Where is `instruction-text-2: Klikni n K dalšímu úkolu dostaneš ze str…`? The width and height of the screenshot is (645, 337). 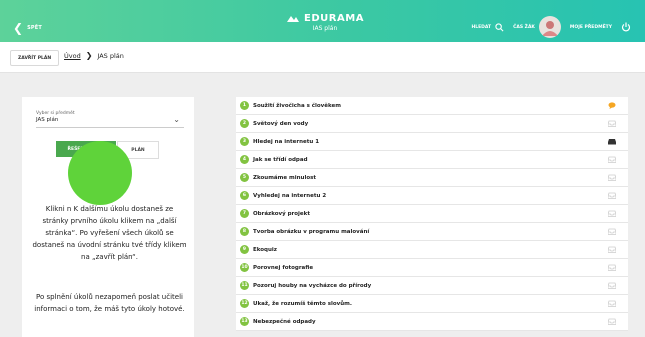 instruction-text-2: Klikni n K dalšímu úkolu dostaneš ze str… is located at coordinates (109, 233).